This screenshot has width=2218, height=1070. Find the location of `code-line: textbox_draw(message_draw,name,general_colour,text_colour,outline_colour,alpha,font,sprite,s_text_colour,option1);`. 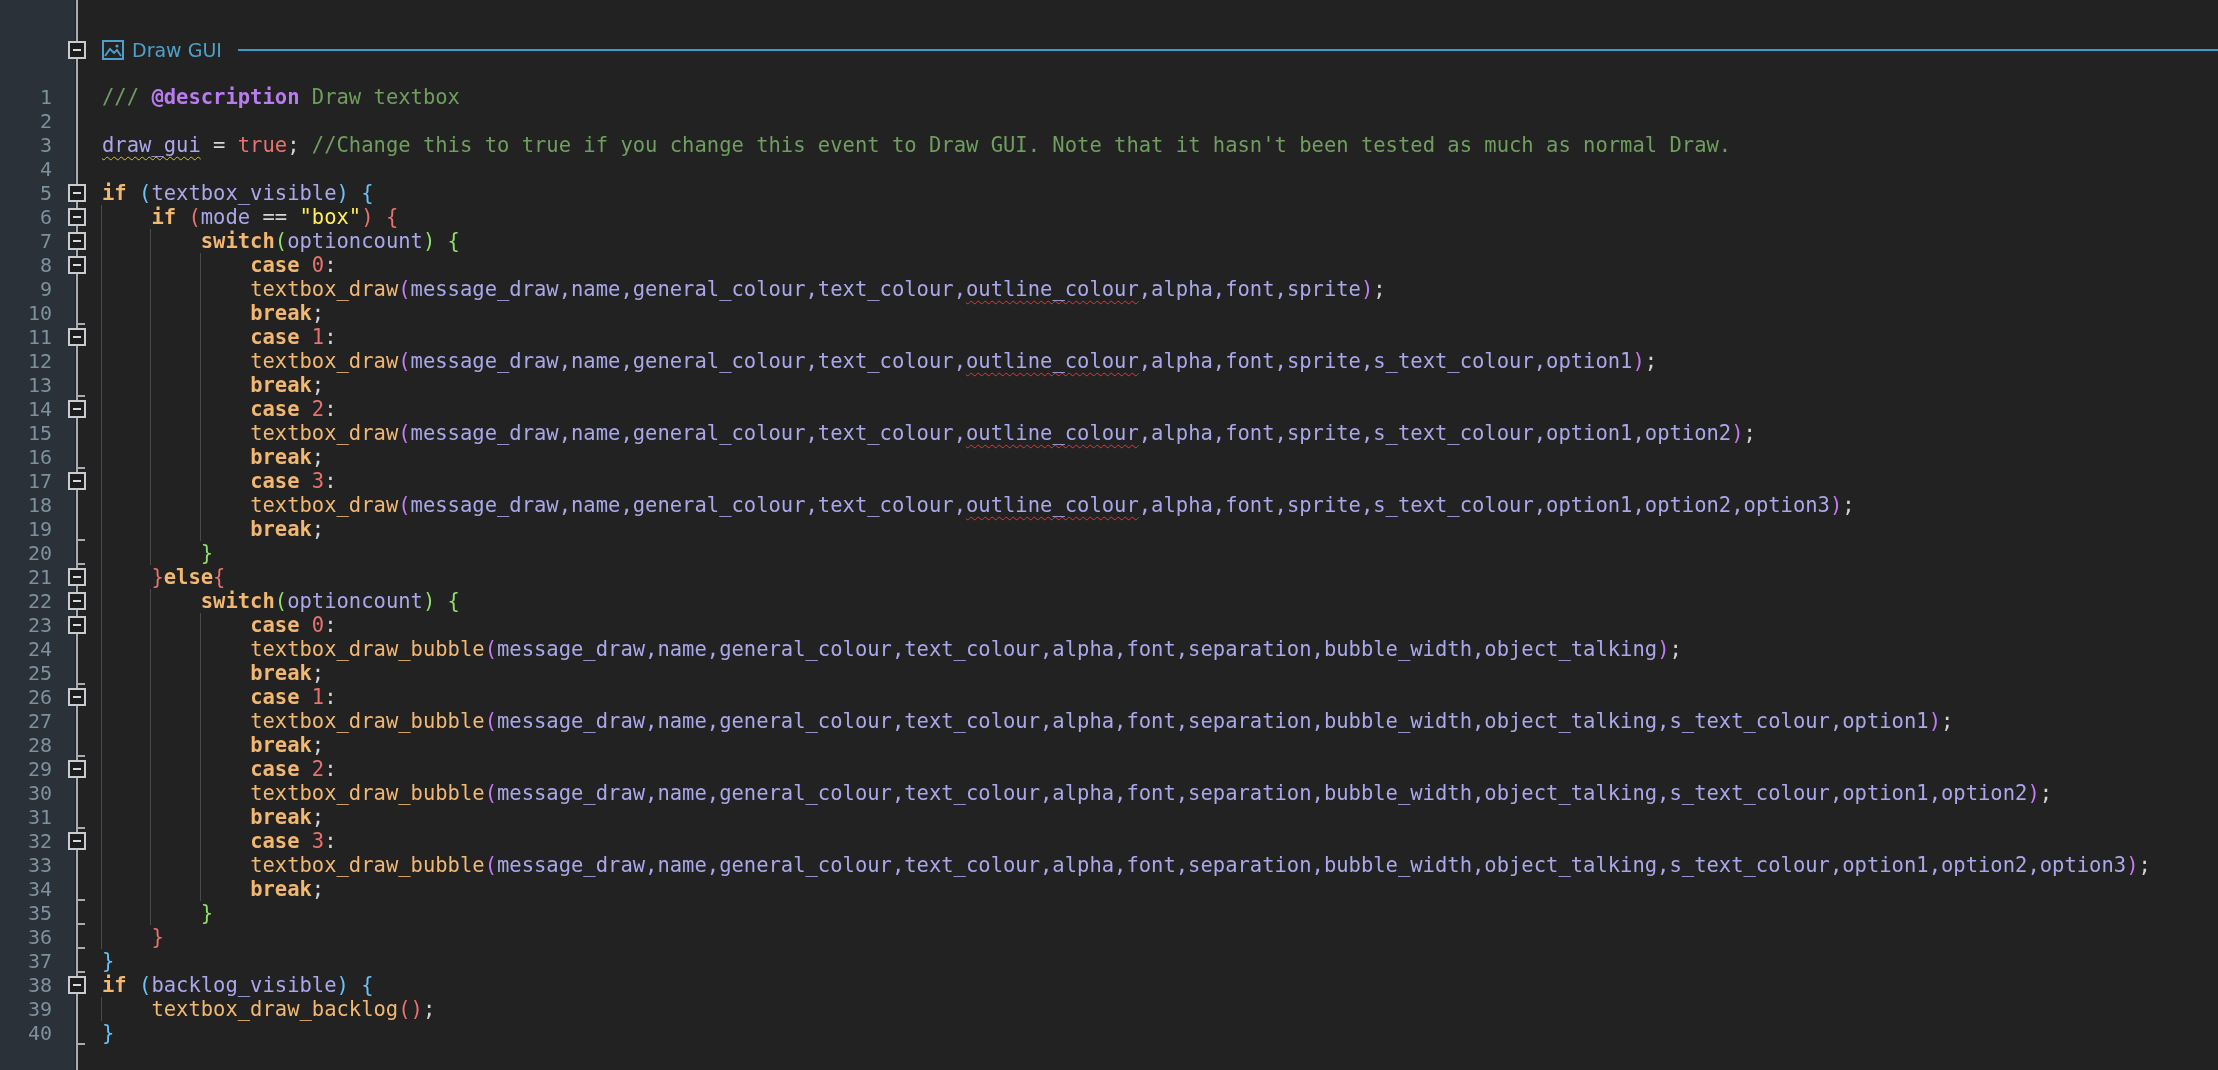

code-line: textbox_draw(message_draw,name,general_colour,text_colour,outline_colour,alpha,font,sprite,s_text_colour,option1); is located at coordinates (1160, 361).